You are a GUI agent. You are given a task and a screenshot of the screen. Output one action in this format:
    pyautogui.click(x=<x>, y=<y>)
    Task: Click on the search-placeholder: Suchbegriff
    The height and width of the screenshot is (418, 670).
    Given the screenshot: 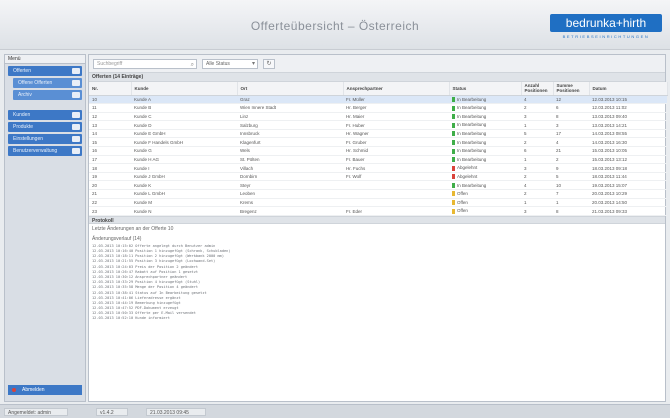 What is the action you would take?
    pyautogui.click(x=110, y=64)
    